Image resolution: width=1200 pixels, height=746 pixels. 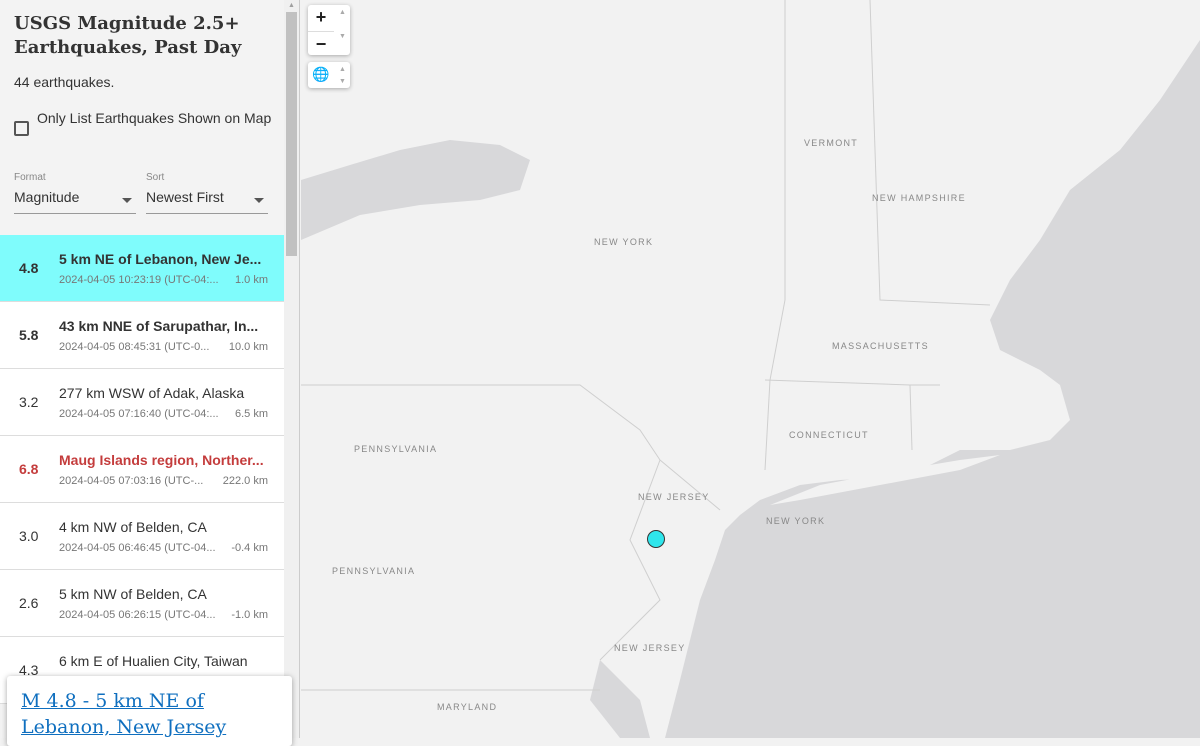 I want to click on depth: -1.0 km, so click(x=249, y=615).